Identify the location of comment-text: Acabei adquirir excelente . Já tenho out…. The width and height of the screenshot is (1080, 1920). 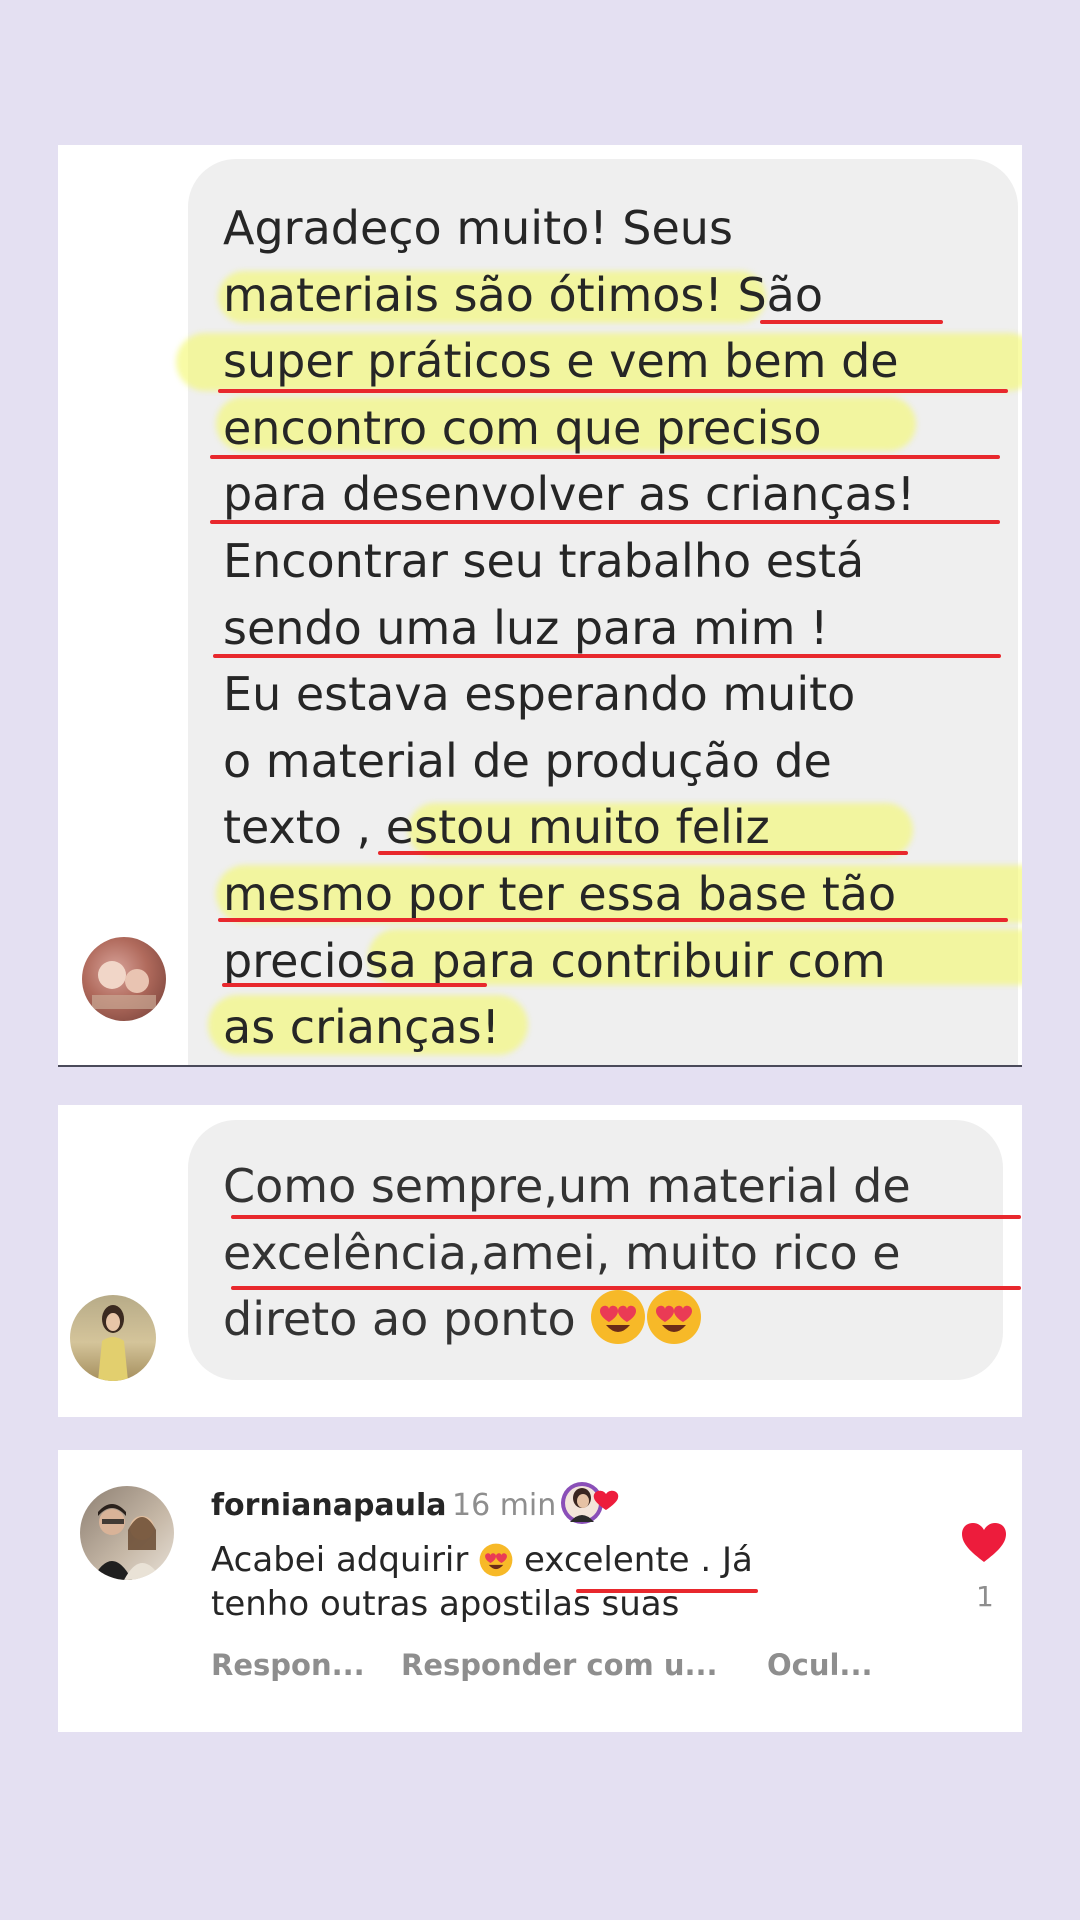
(482, 1582).